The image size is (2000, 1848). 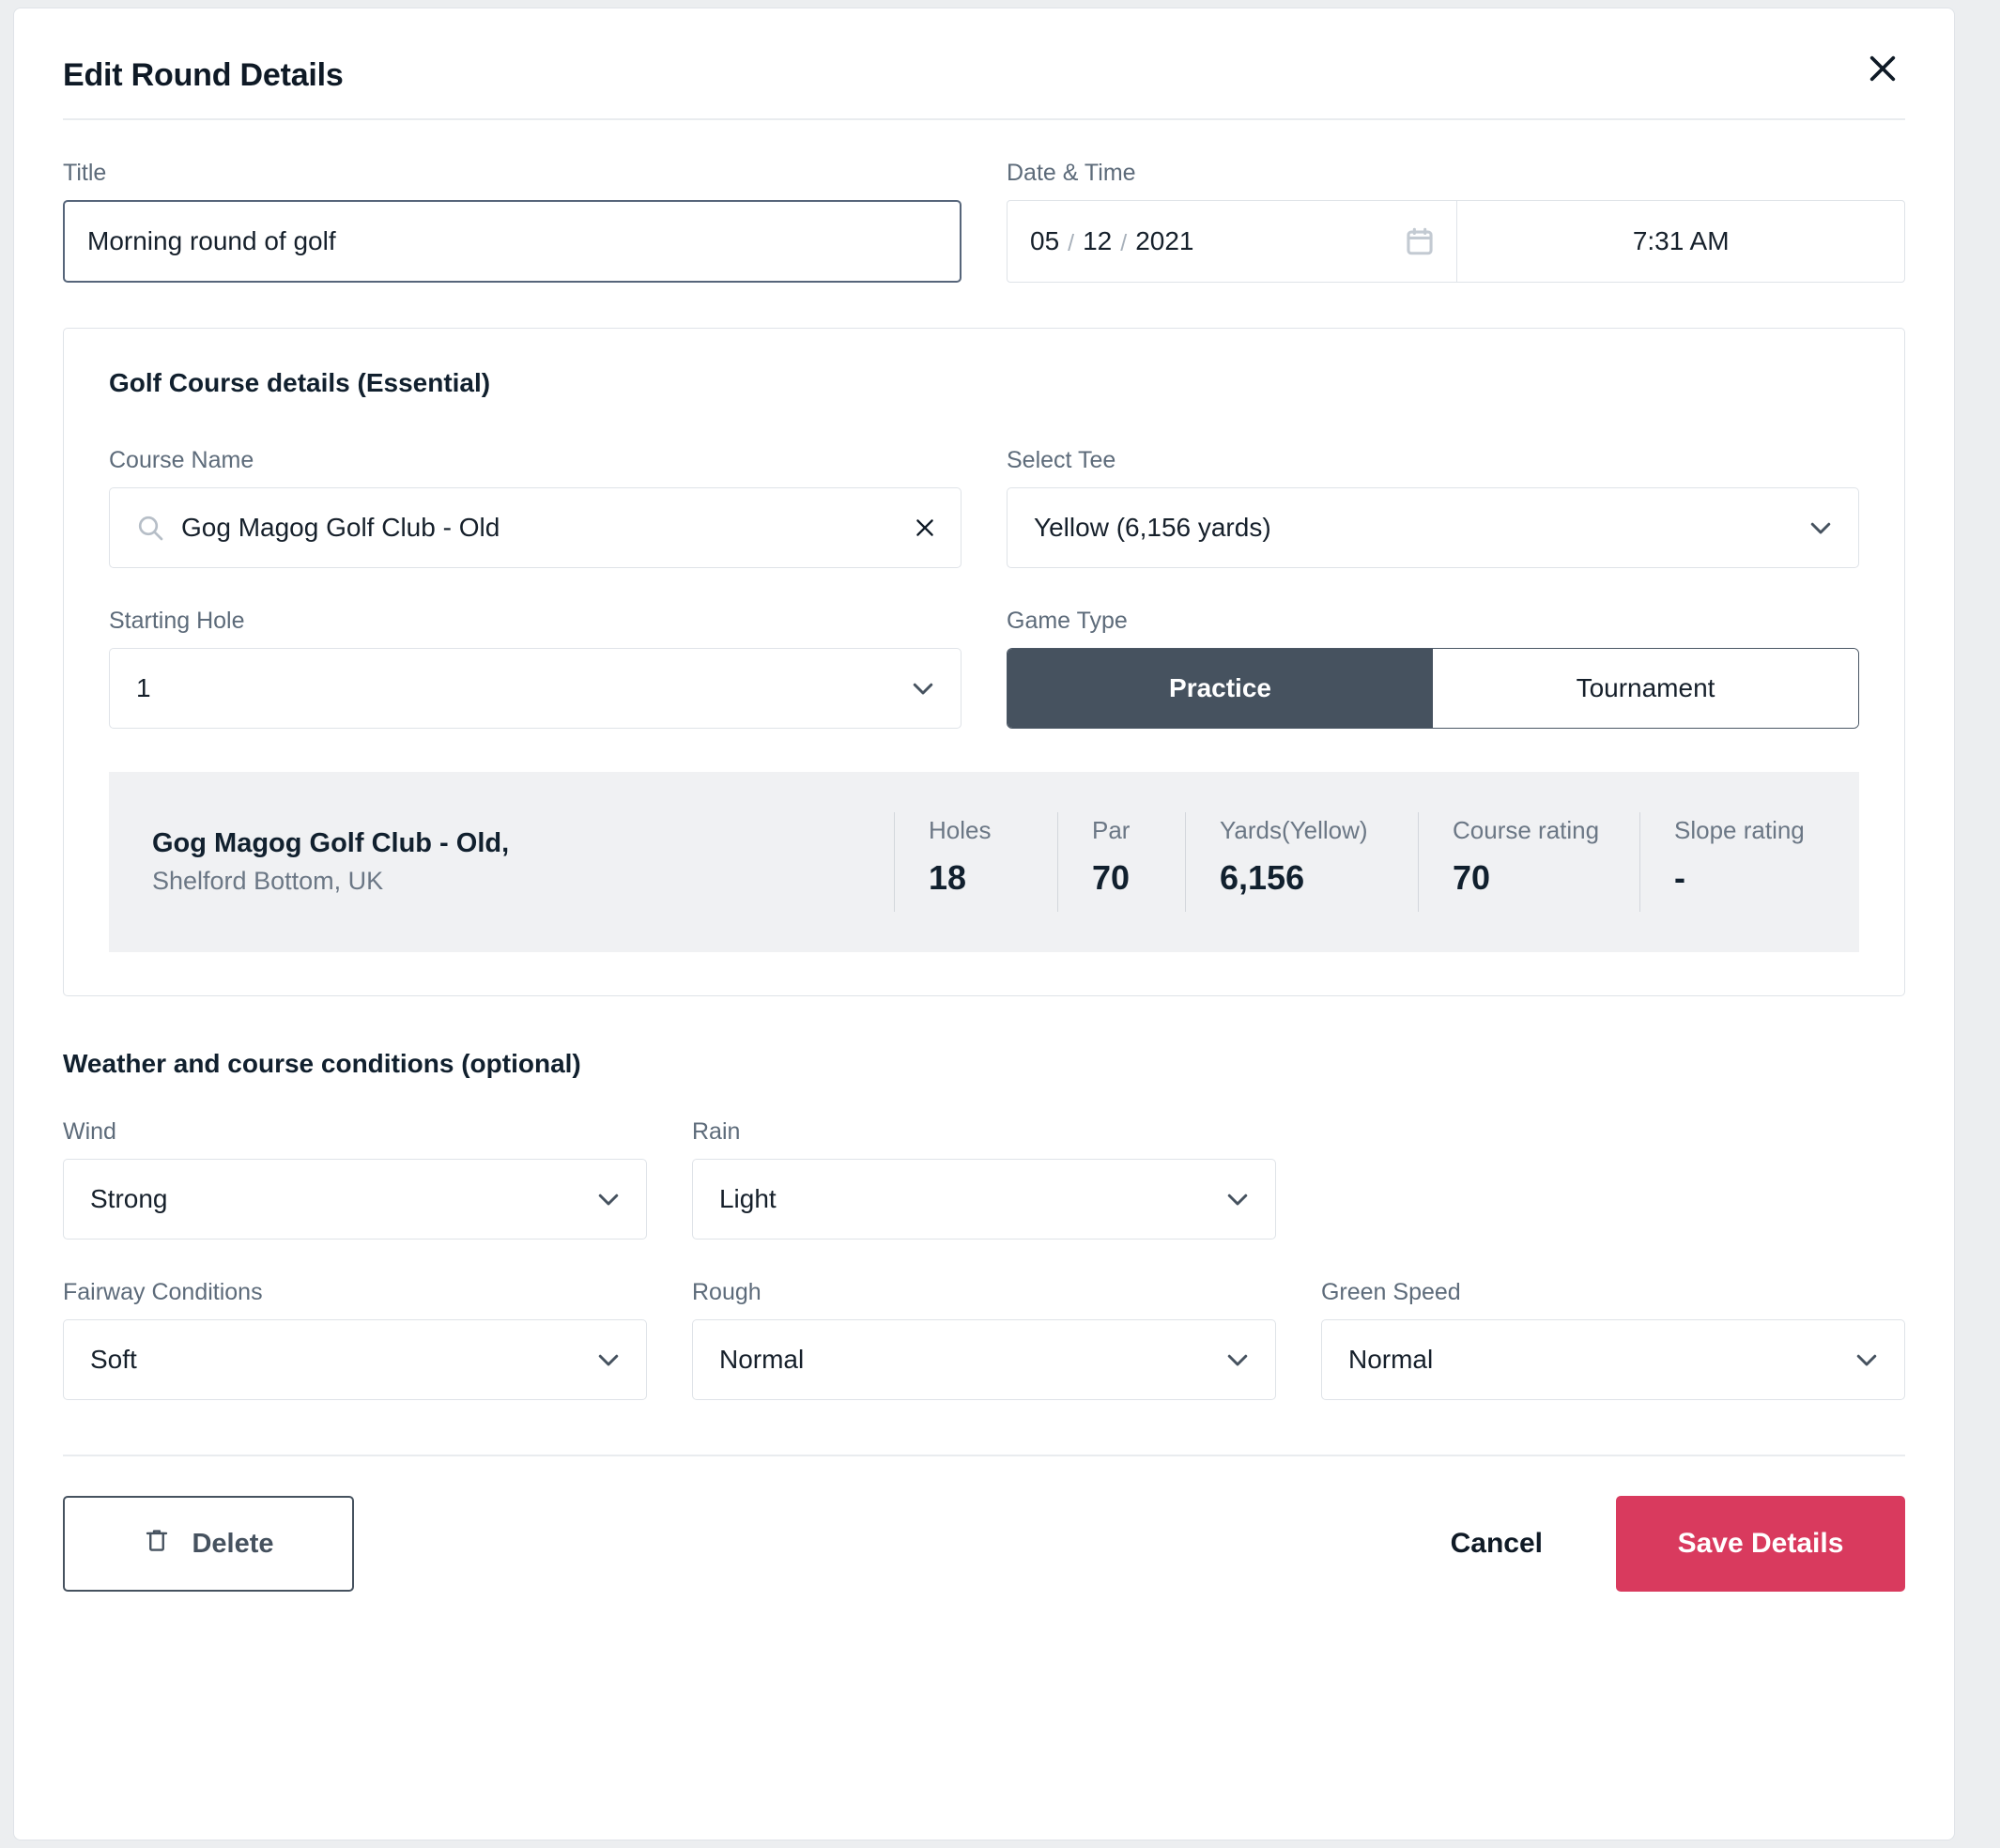 What do you see at coordinates (1680, 241) in the screenshot?
I see `time-input: 7:31 AM` at bounding box center [1680, 241].